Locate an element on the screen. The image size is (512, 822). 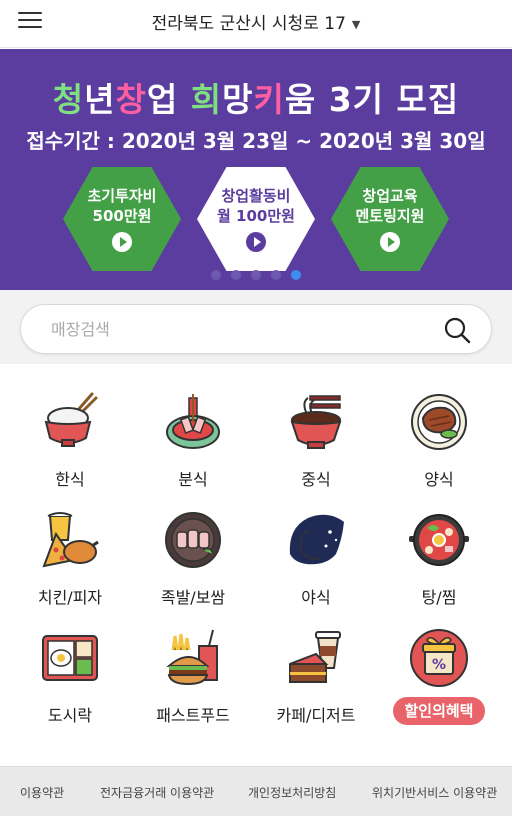
footer-link-e-finance-terms: 전자금융거래 이용약관 is located at coordinates (157, 792).